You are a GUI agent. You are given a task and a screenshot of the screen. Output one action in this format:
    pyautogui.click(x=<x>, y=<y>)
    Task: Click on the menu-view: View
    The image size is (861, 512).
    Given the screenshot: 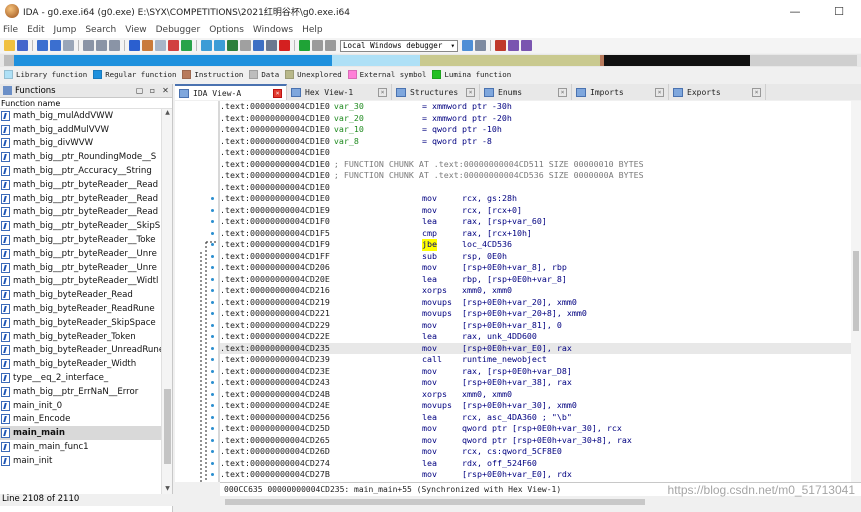 What is the action you would take?
    pyautogui.click(x=137, y=30)
    